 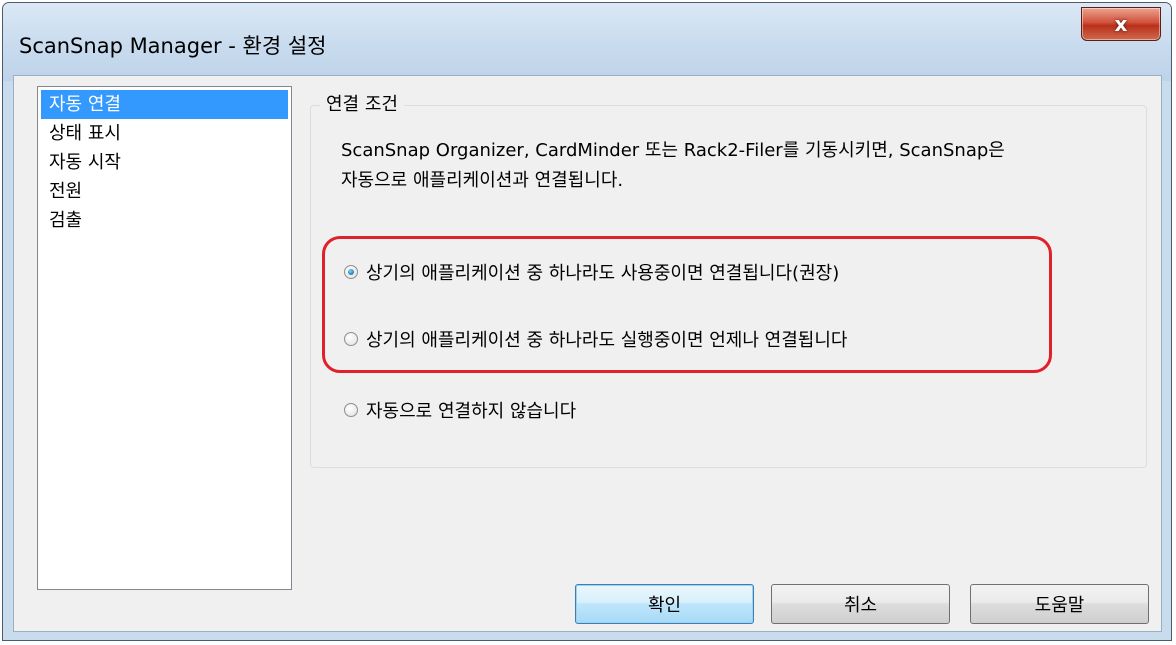 What do you see at coordinates (164, 191) in the screenshot?
I see `sidebar-item-power: 전원` at bounding box center [164, 191].